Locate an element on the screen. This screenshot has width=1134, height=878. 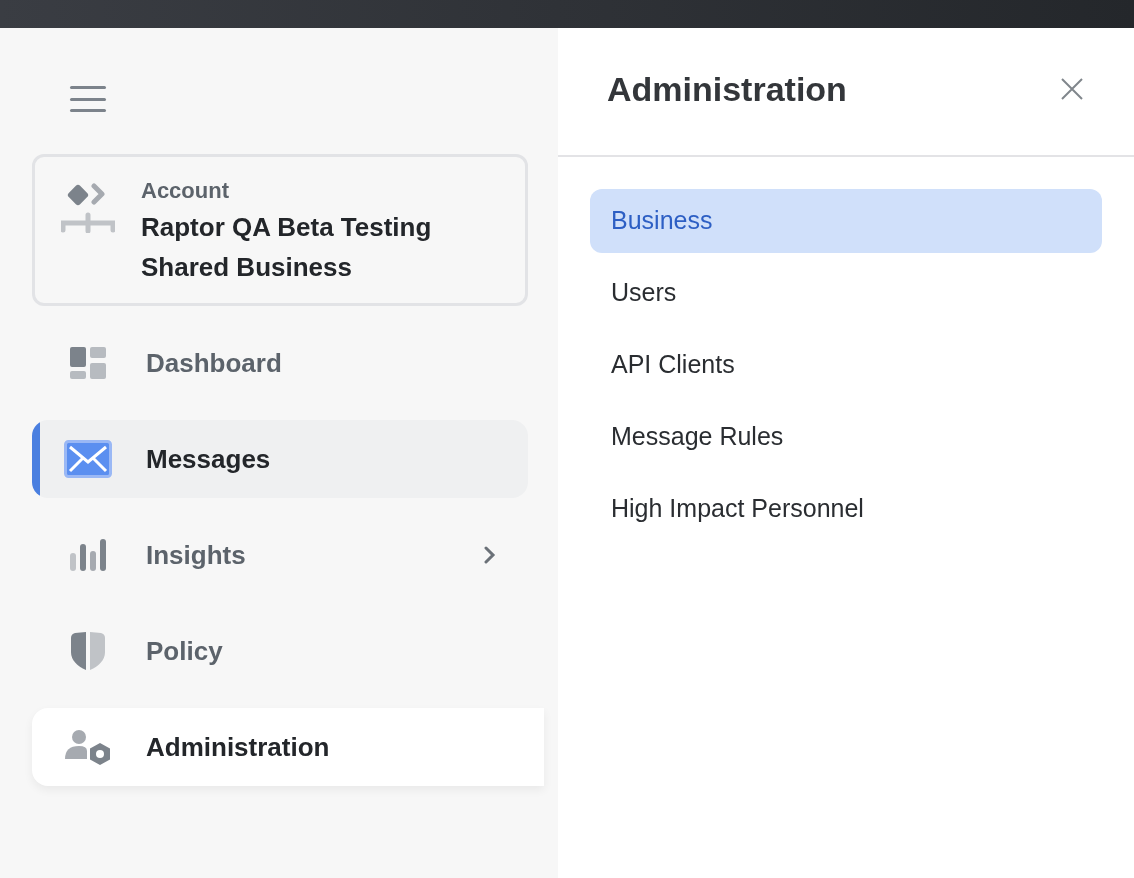
nav-item: Administration is located at coordinates (288, 747).